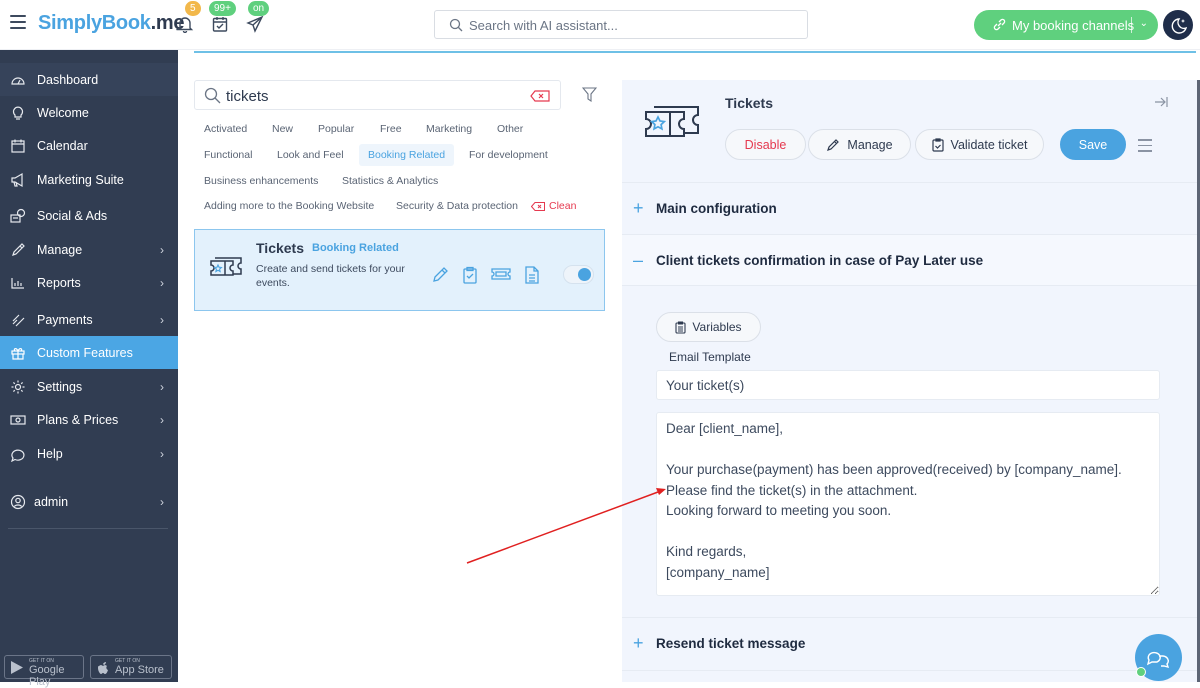 This screenshot has width=1200, height=688. What do you see at coordinates (18, 454) in the screenshot?
I see `chat-bubble-icon` at bounding box center [18, 454].